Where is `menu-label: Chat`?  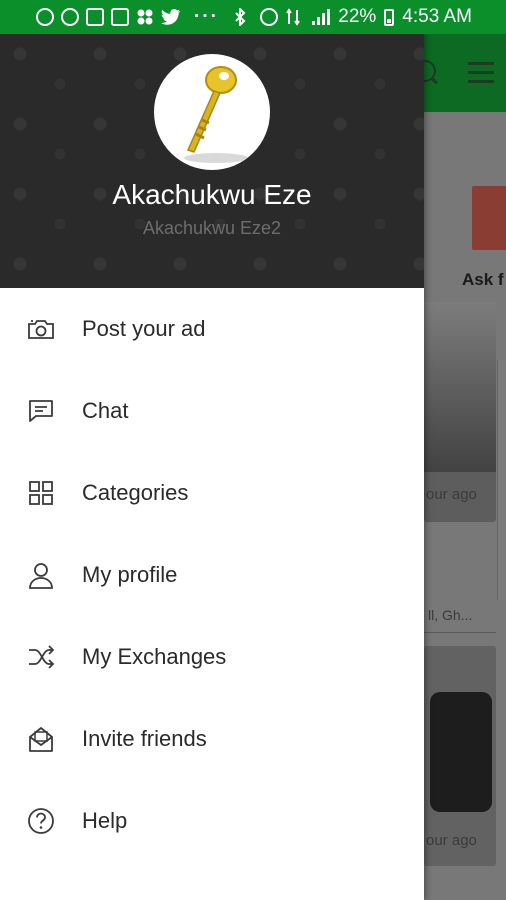 menu-label: Chat is located at coordinates (105, 410).